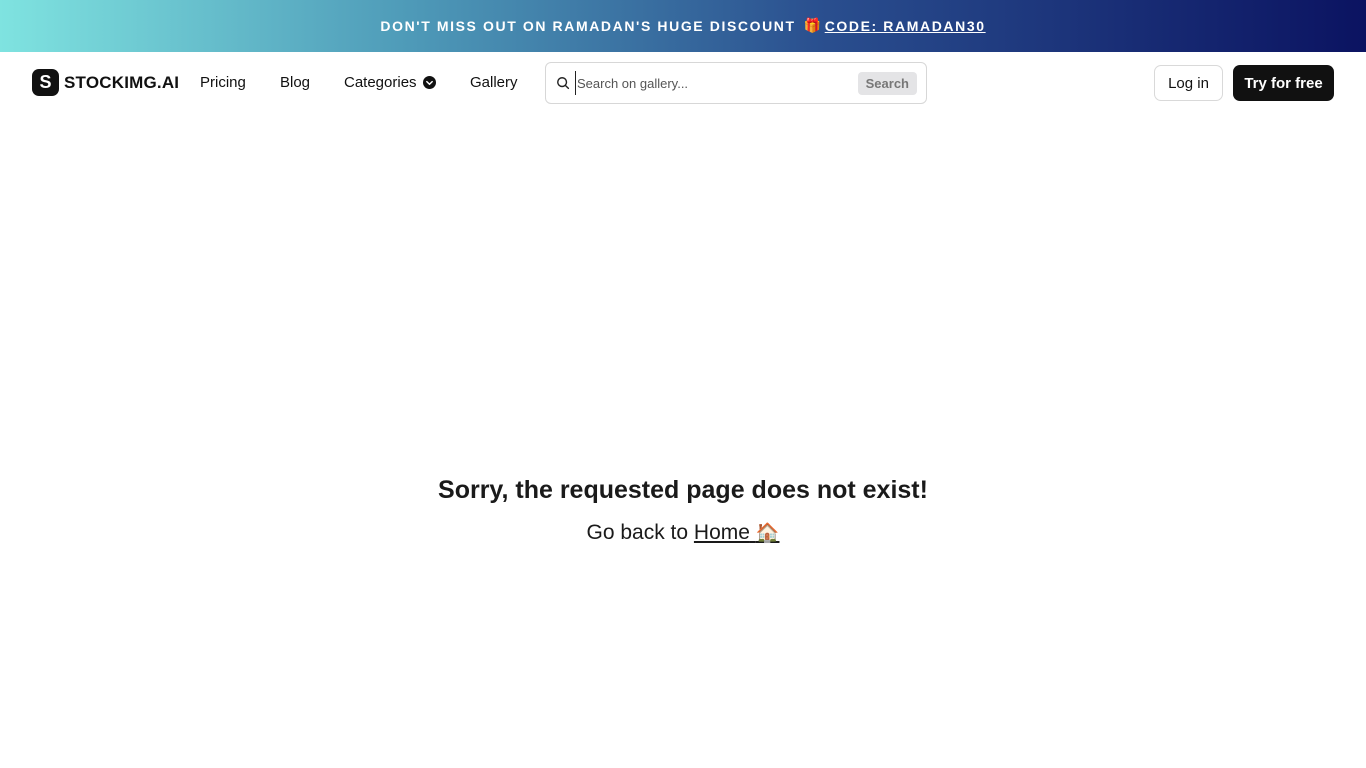 This screenshot has height=768, width=1366. I want to click on home-link-label: Home, so click(721, 532).